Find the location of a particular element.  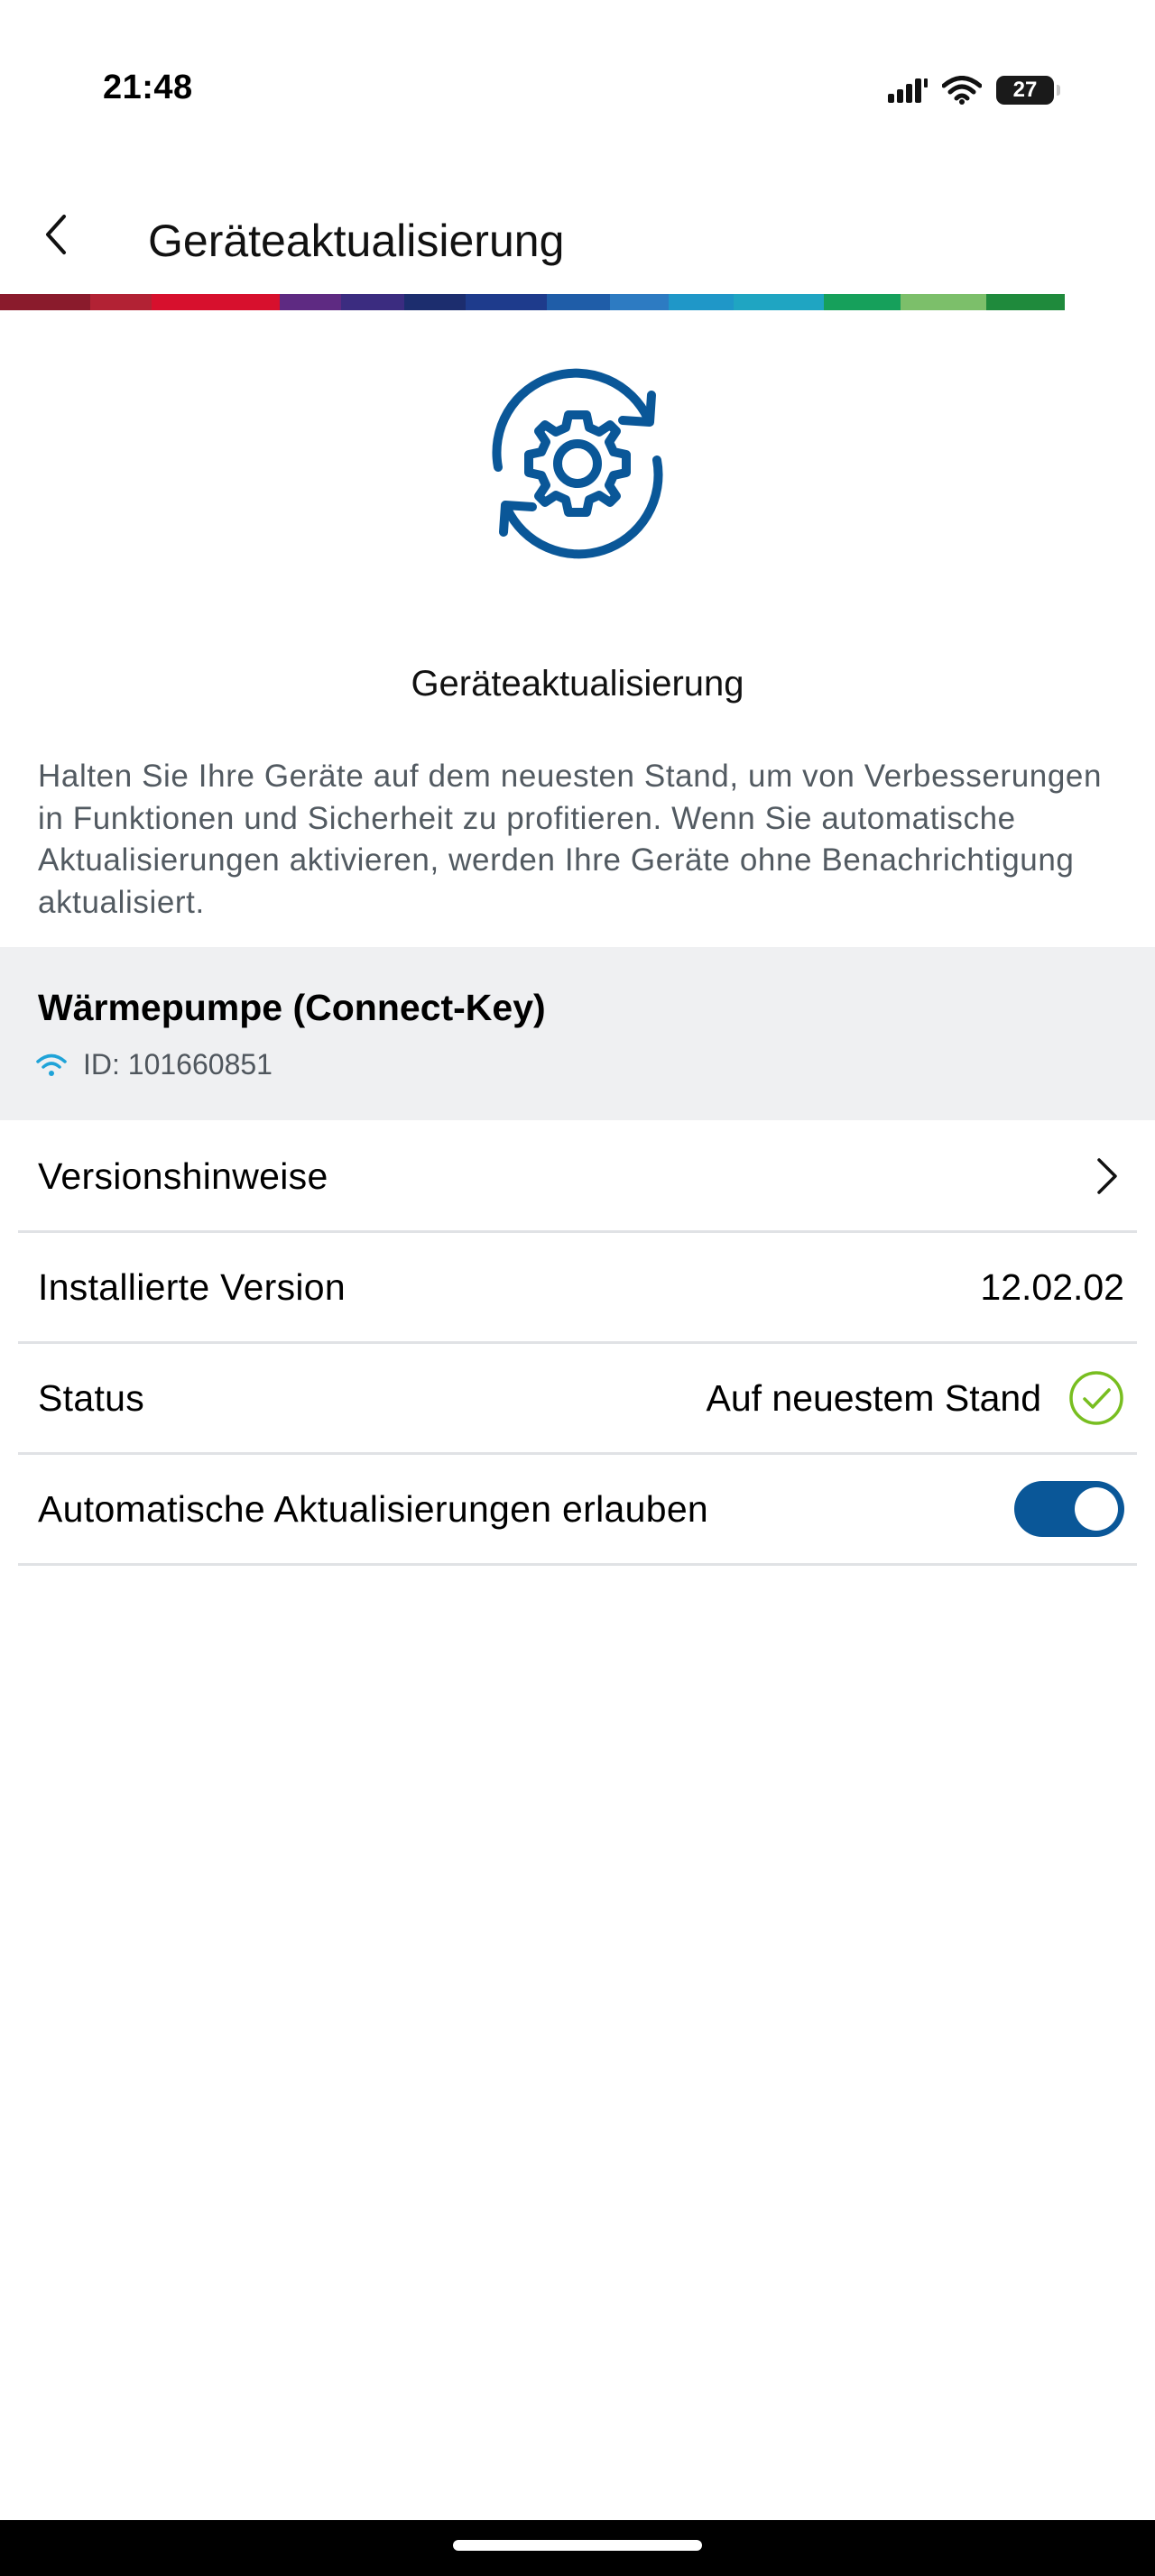

status-value: Auf neuestem Stand is located at coordinates (873, 1397).